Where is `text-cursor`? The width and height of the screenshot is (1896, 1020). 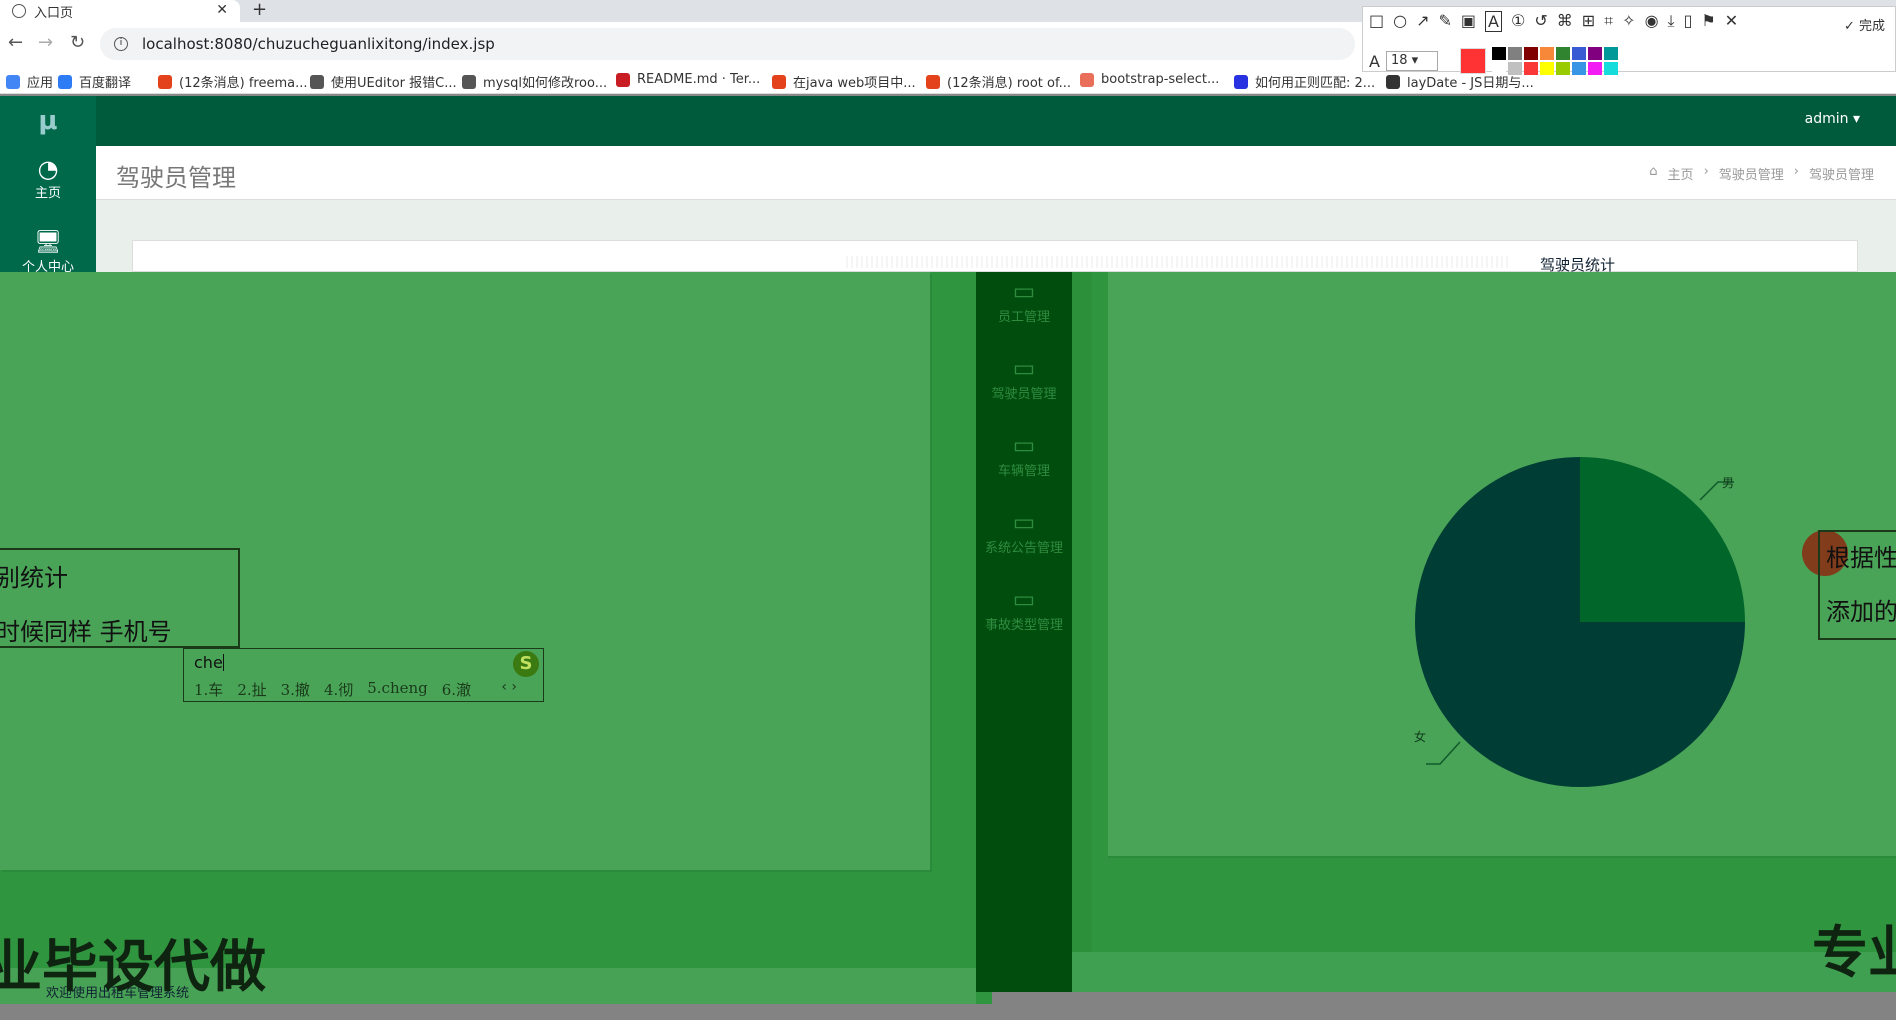 text-cursor is located at coordinates (223, 662).